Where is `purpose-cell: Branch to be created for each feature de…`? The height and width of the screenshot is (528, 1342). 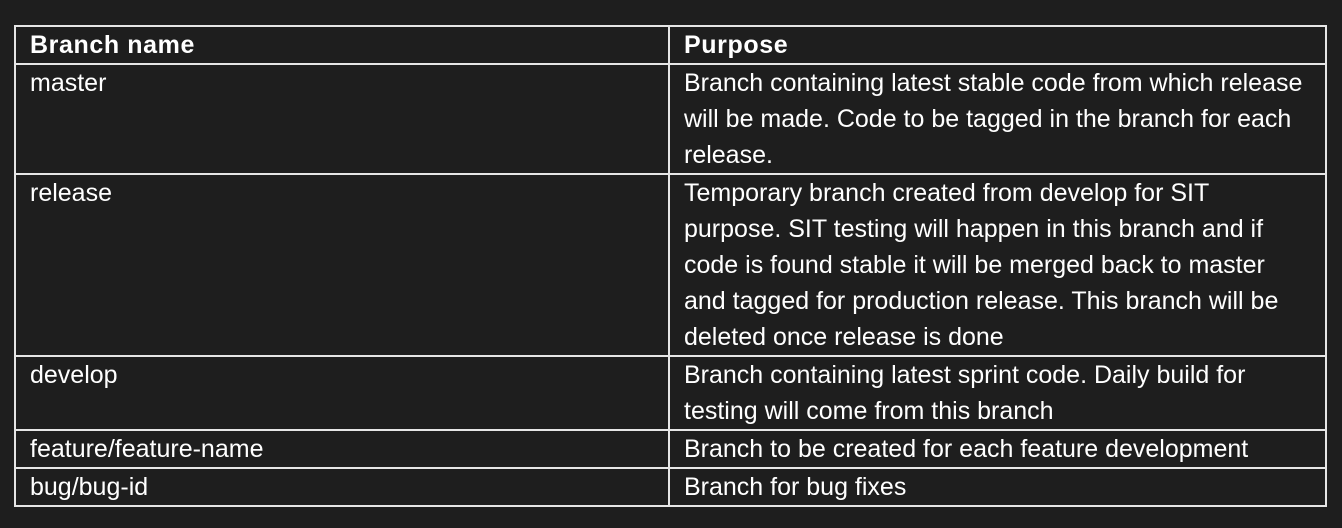
purpose-cell: Branch to be created for each feature de… is located at coordinates (997, 449).